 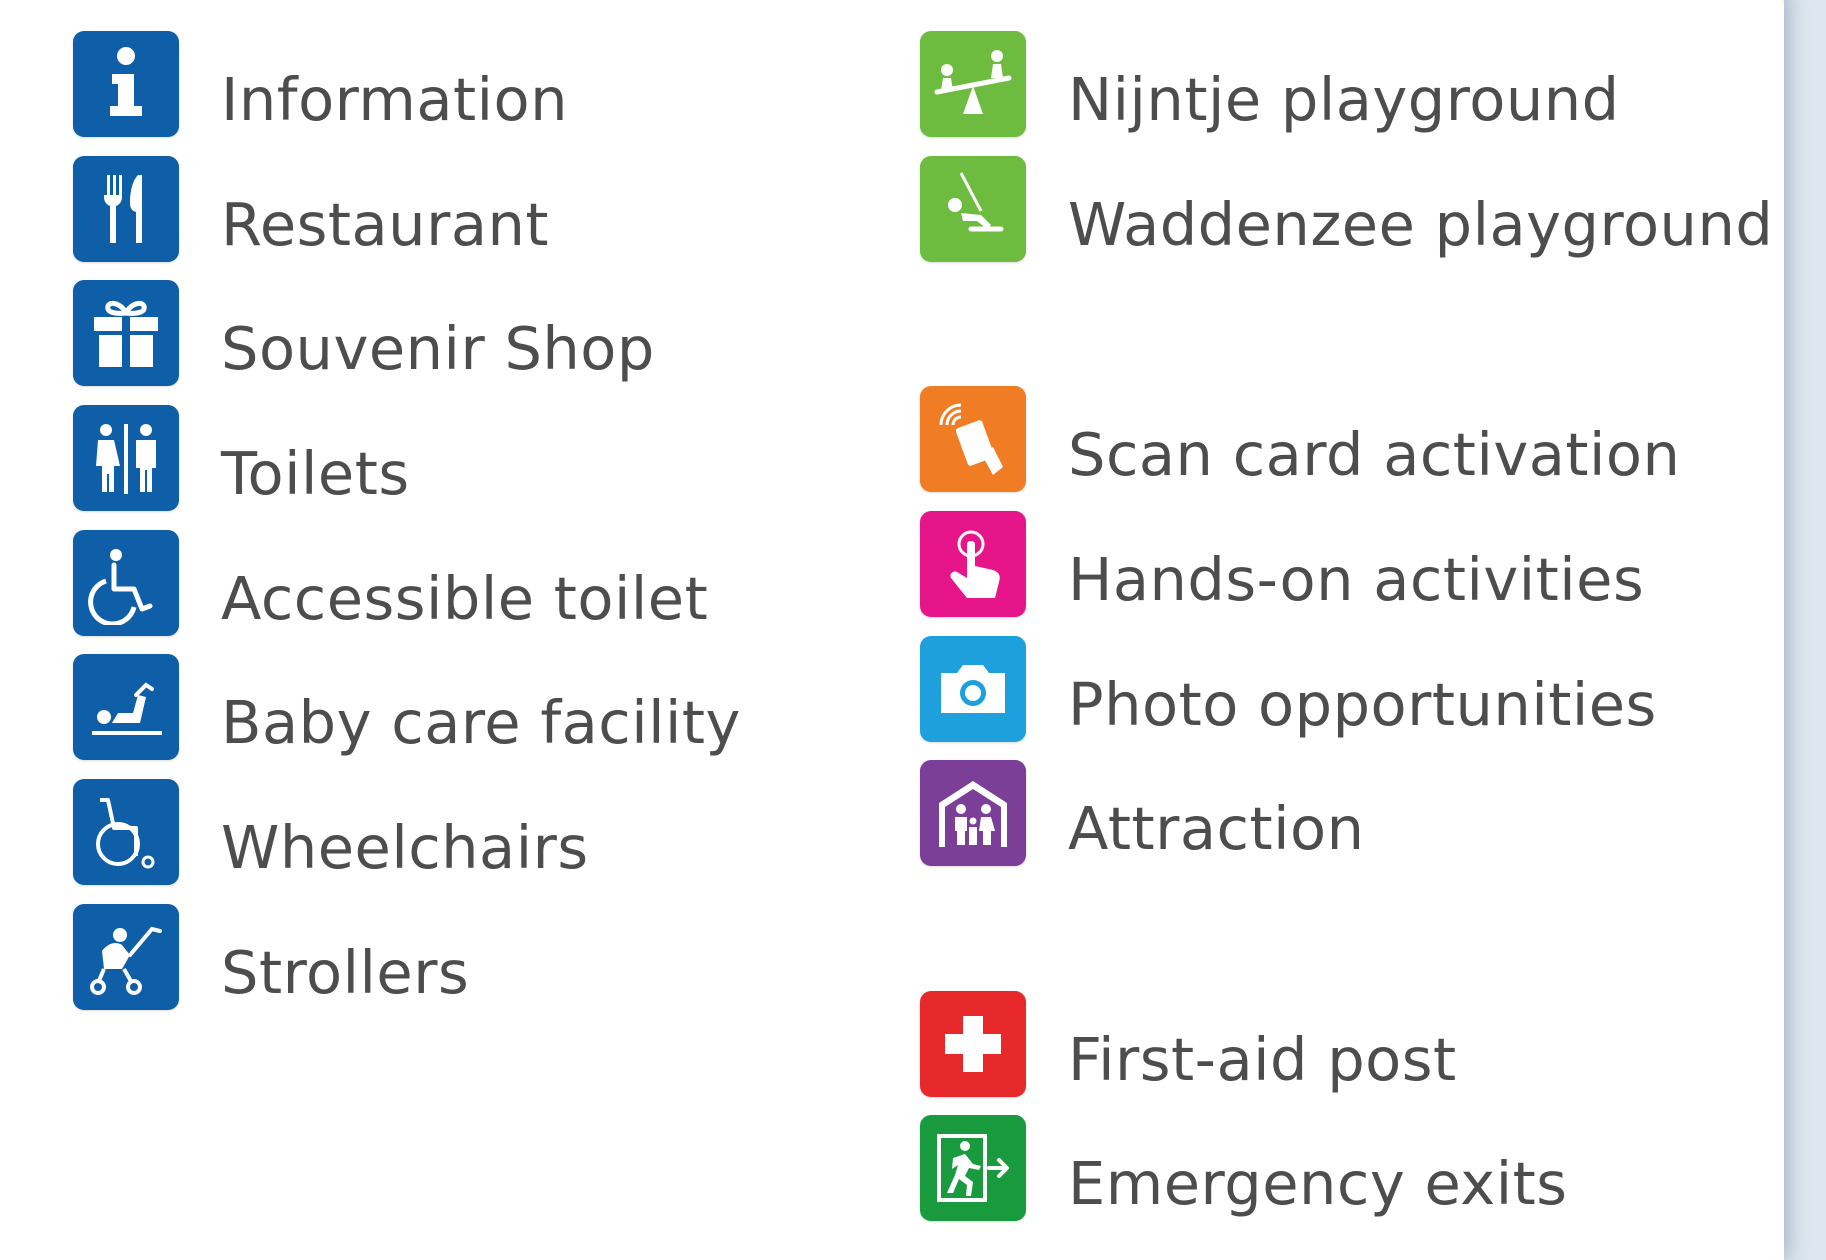 I want to click on legend-label: Hands-on activities, so click(x=1356, y=579).